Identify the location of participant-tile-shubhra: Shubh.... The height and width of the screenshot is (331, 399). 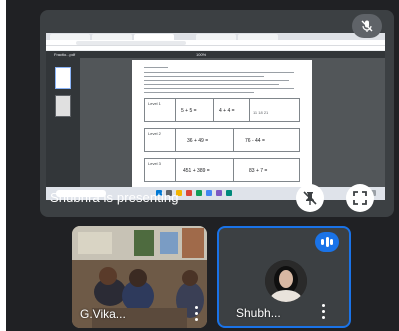
(284, 277).